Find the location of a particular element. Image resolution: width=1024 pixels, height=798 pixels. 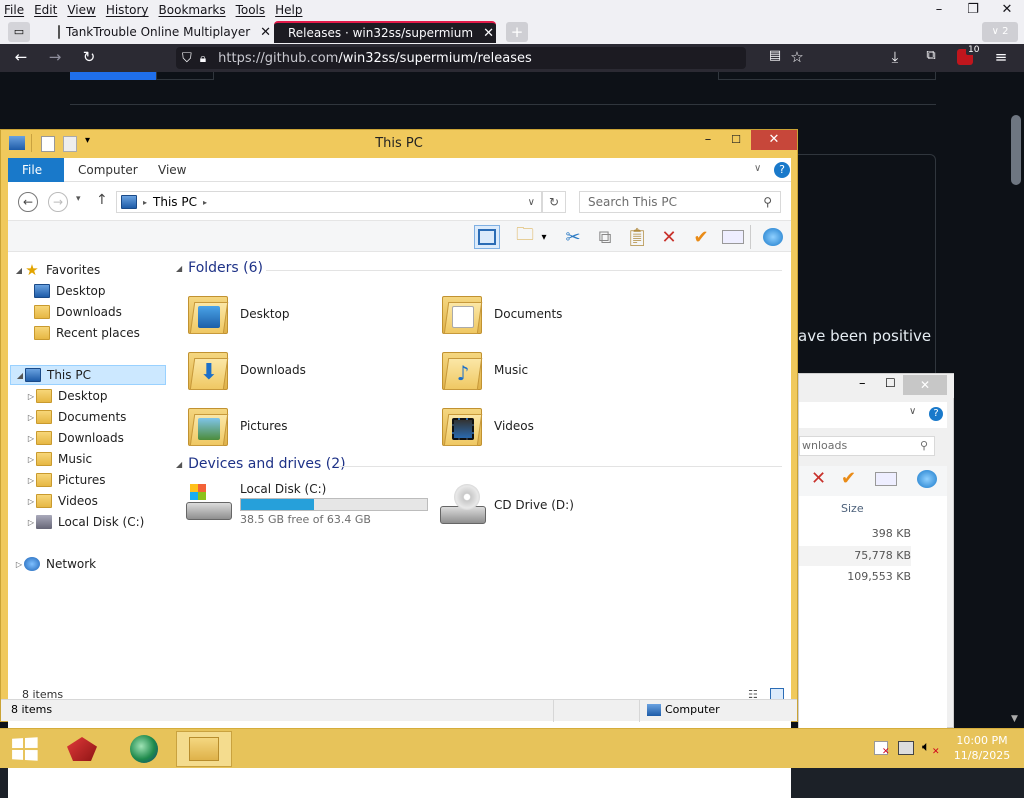

exp2-properties-icon is located at coordinates (886, 479).